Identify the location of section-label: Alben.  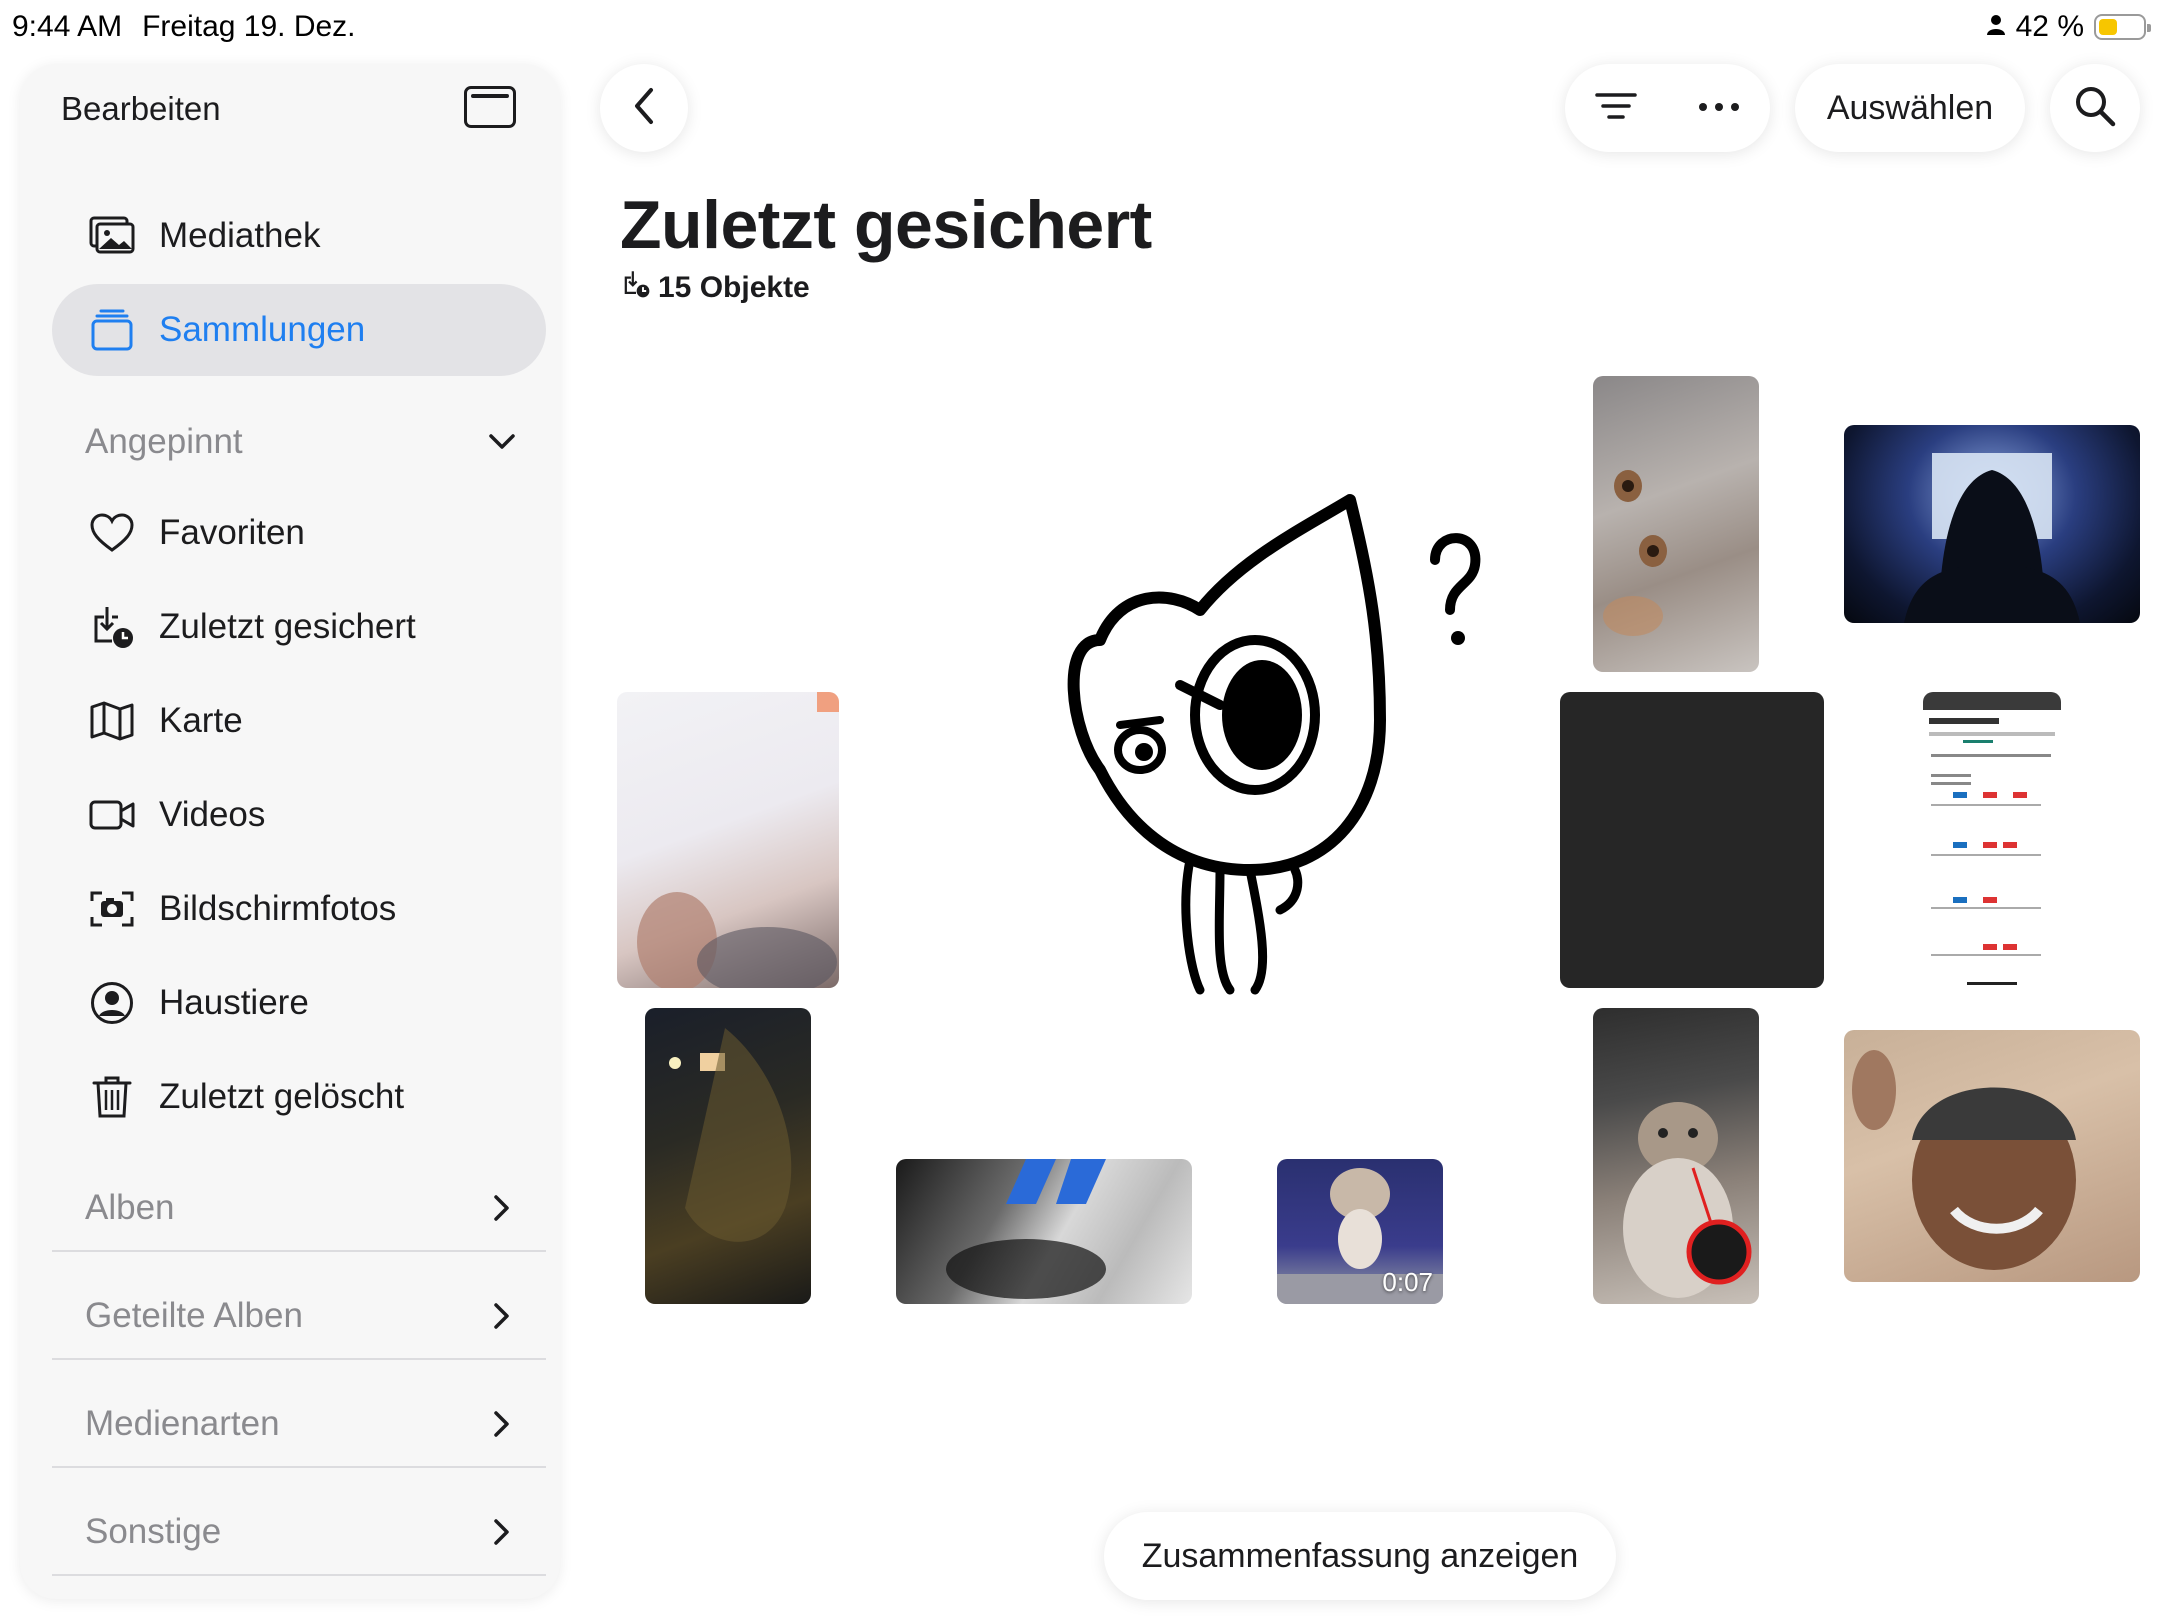
(130, 1207).